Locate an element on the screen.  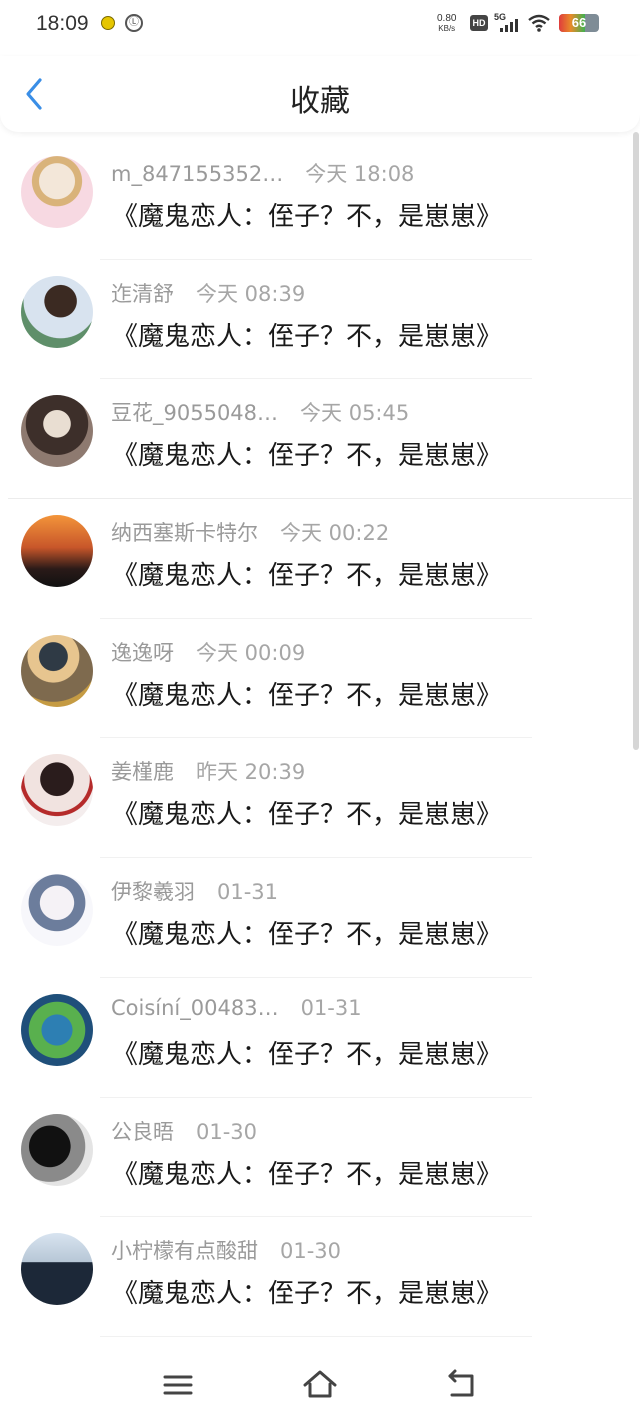
item-meta: 伊黎羲羽 01-31 is located at coordinates (194, 891).